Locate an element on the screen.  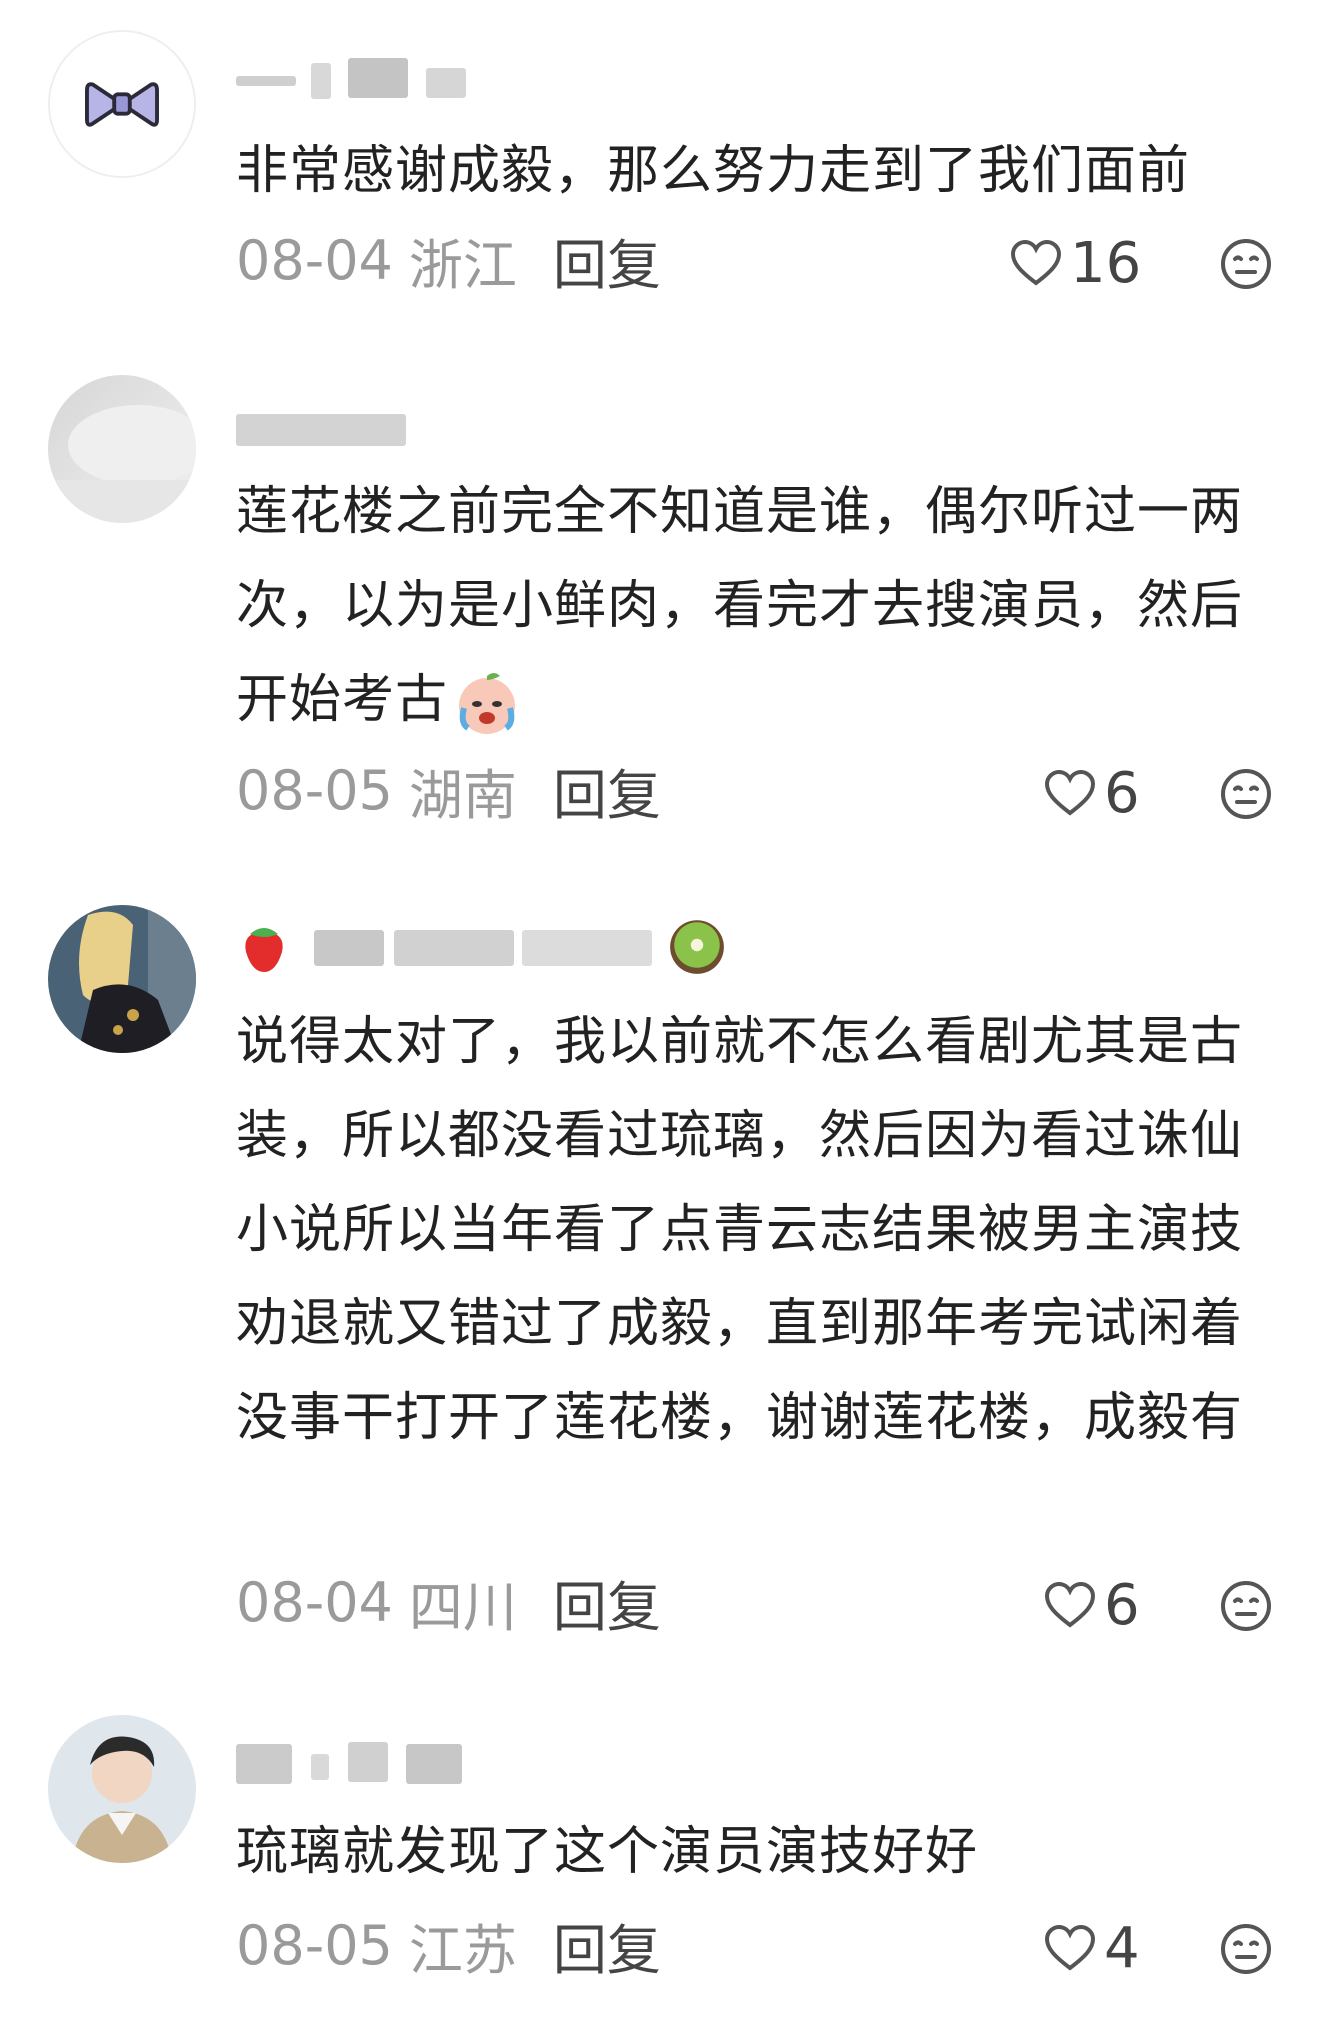
blonde-person-photo is located at coordinates (122, 979).